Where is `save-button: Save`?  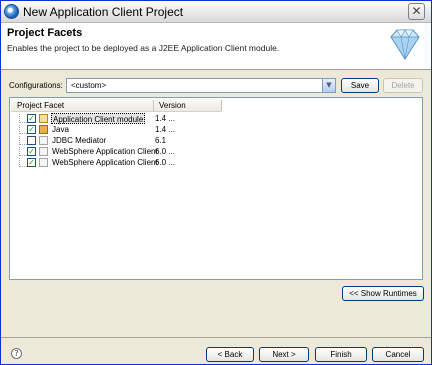
save-button: Save is located at coordinates (360, 85).